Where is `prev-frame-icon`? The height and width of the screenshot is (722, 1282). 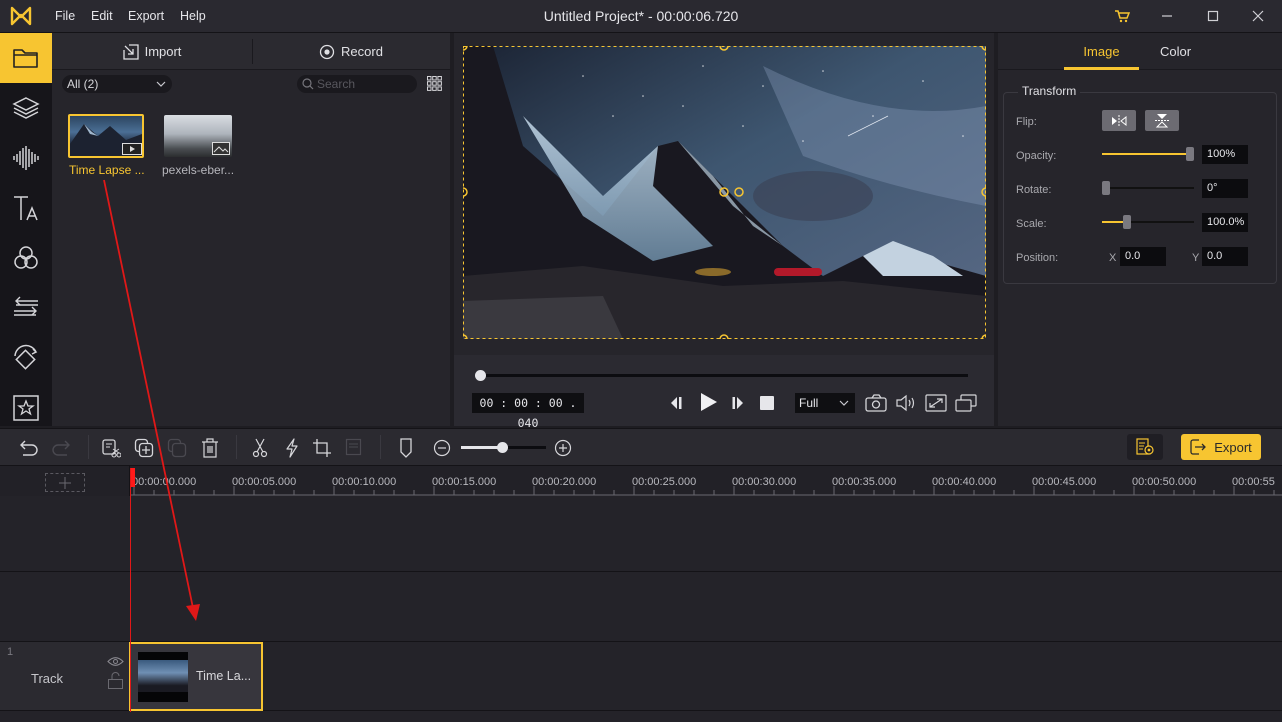 prev-frame-icon is located at coordinates (676, 403).